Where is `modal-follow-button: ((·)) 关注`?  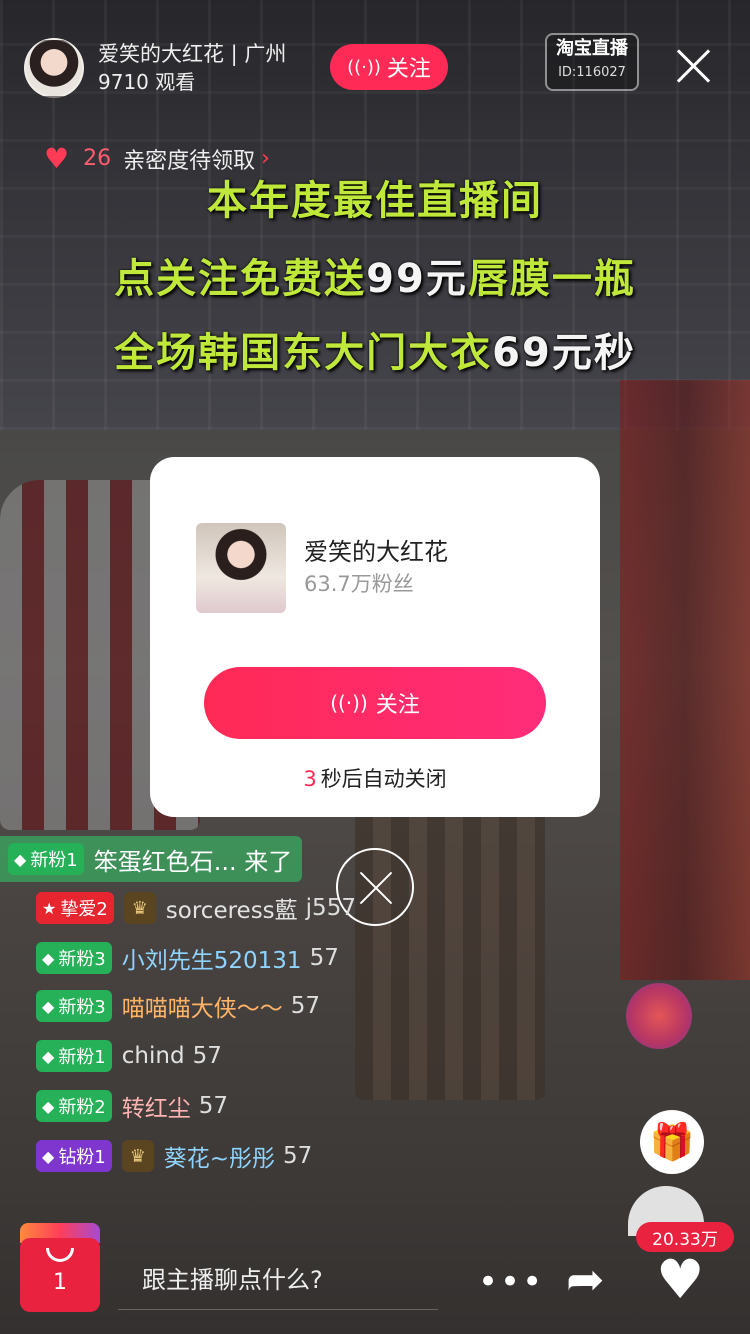
modal-follow-button: ((·)) 关注 is located at coordinates (375, 703).